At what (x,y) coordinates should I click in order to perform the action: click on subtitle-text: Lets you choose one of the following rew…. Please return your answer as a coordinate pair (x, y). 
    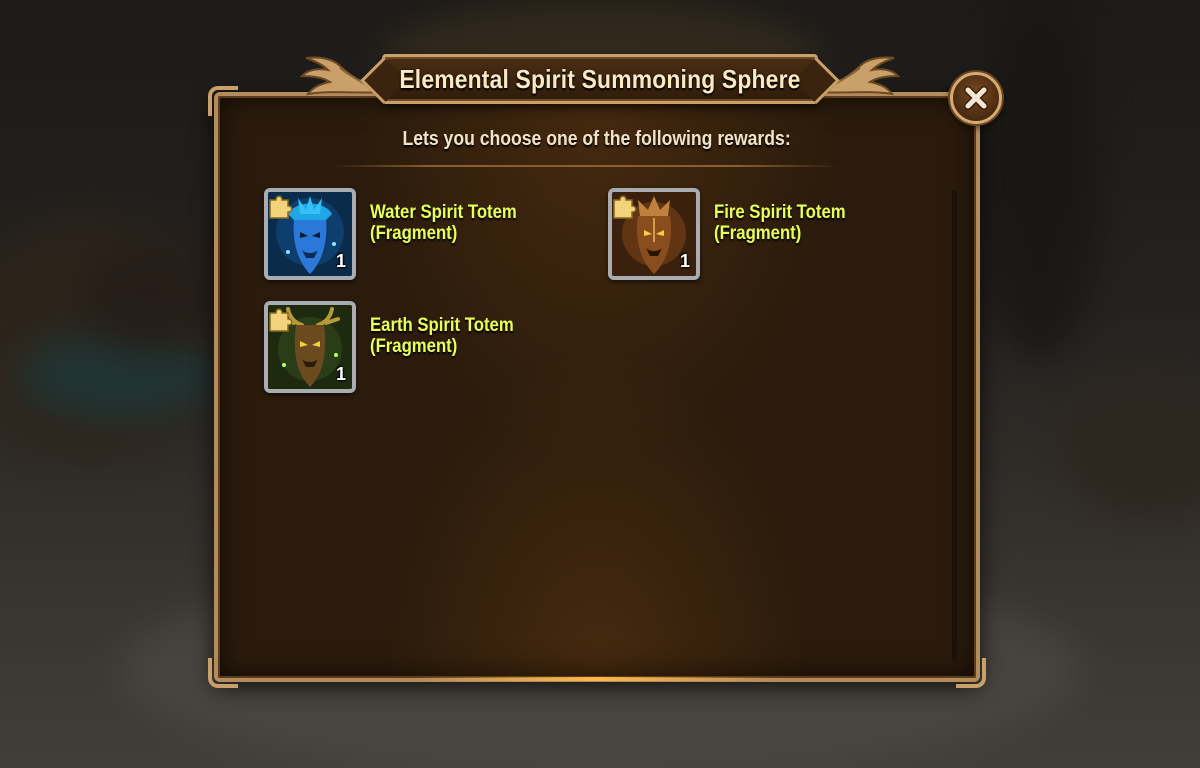
    Looking at the image, I should click on (597, 139).